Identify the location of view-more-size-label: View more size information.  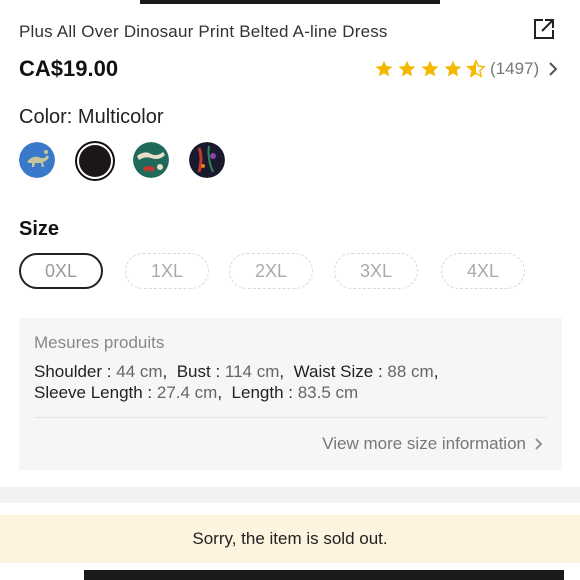
(424, 443).